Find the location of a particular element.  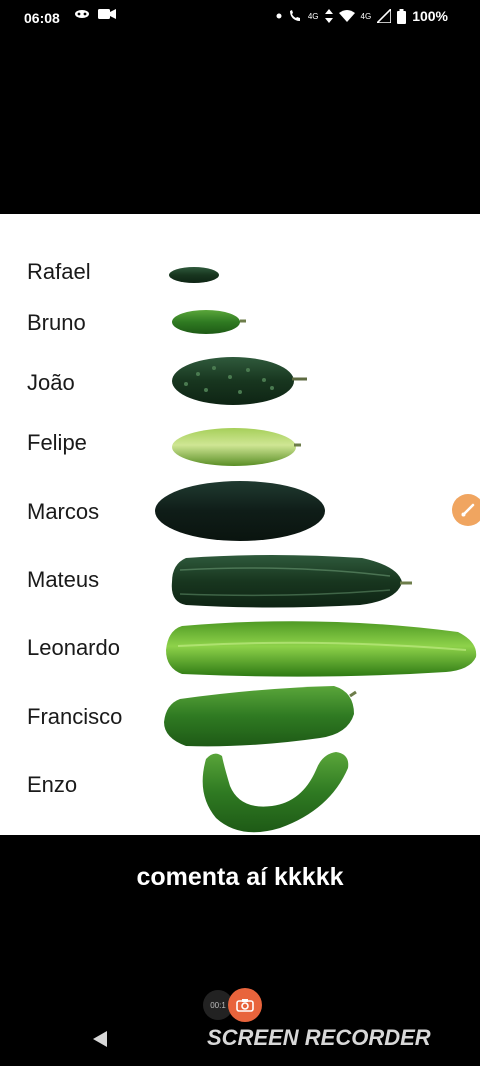

camera-icon is located at coordinates (245, 1005).